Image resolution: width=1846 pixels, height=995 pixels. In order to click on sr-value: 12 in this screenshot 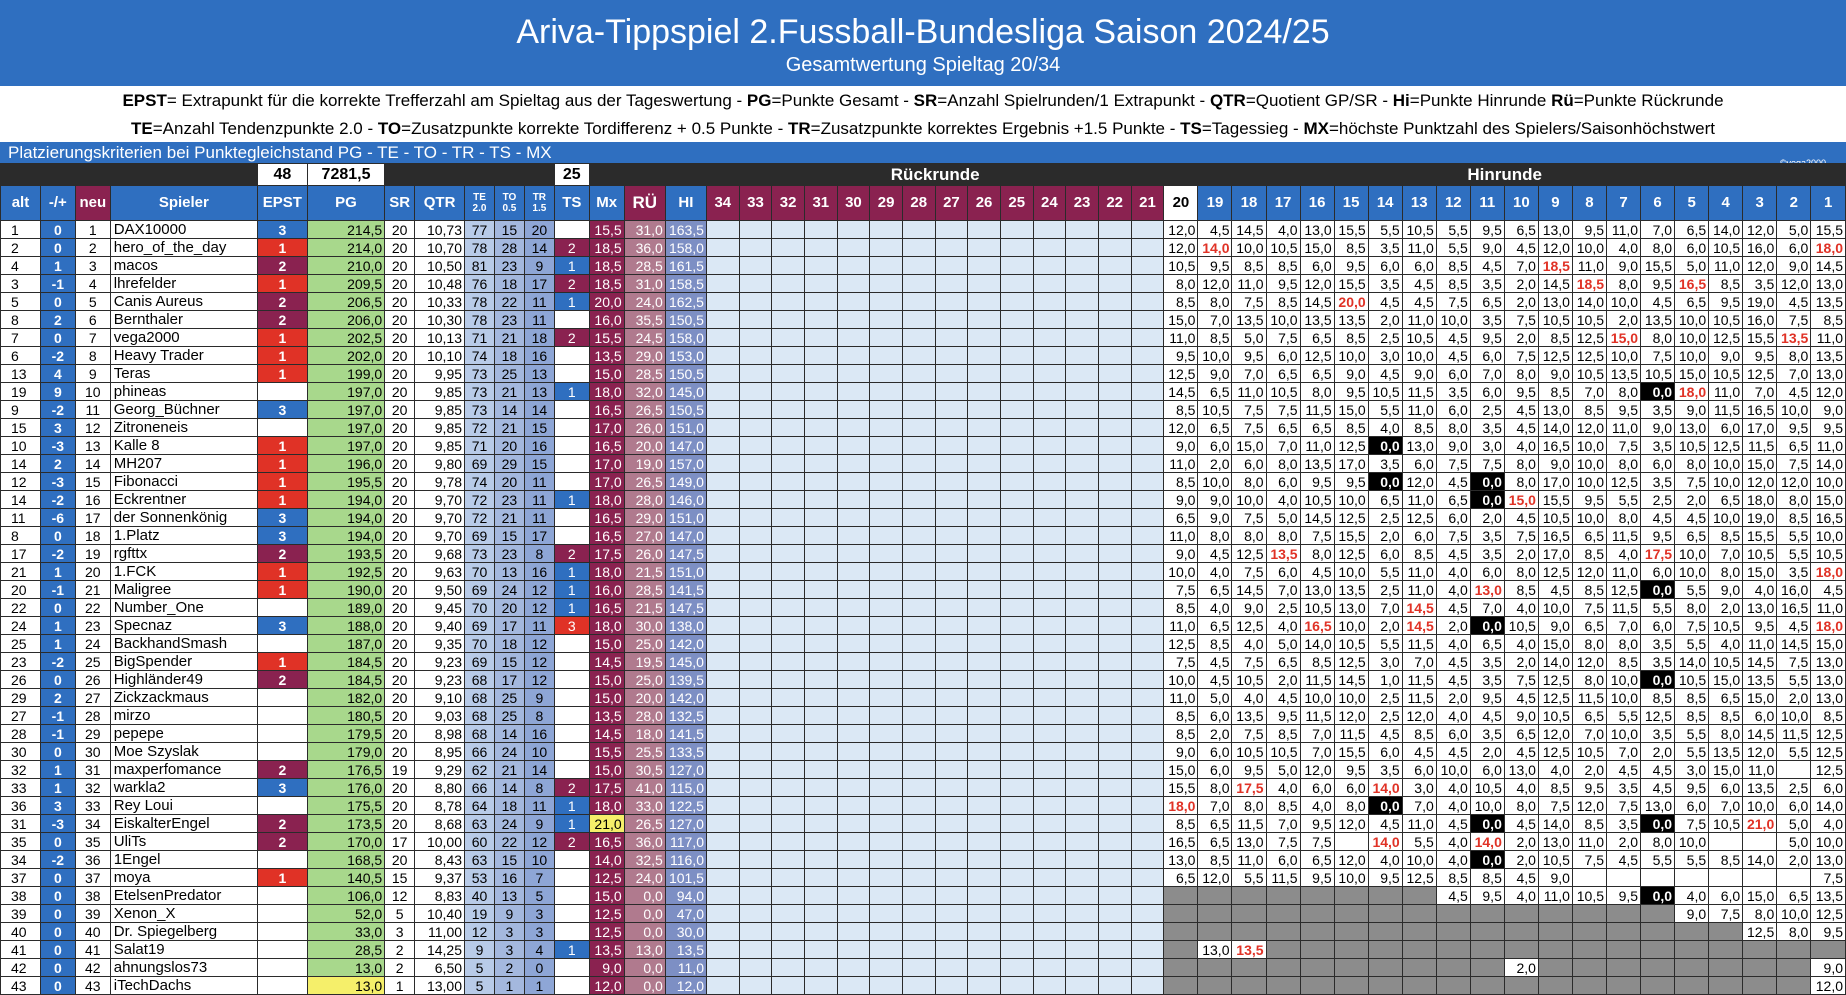, I will do `click(400, 895)`.